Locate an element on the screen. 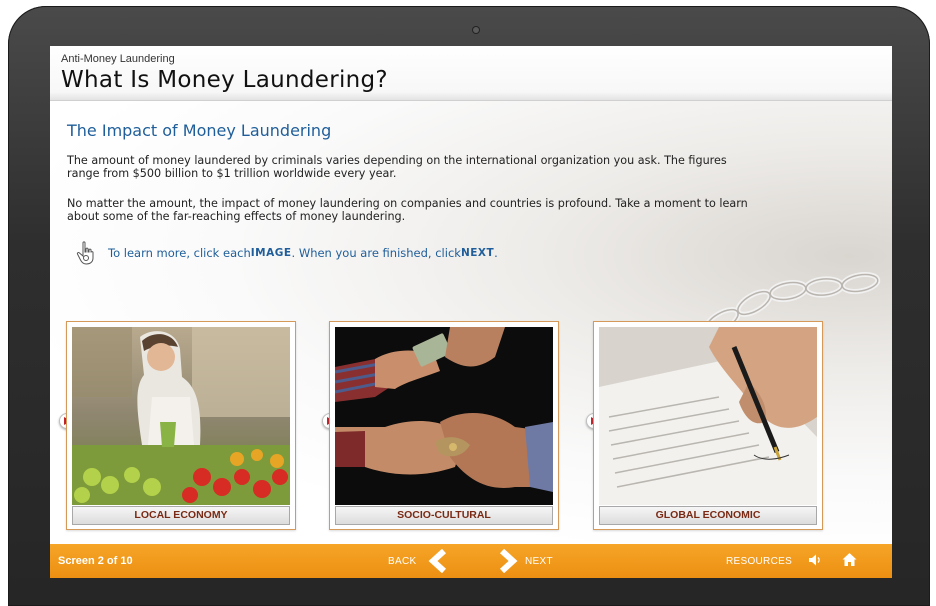 Image resolution: width=936 pixels, height=606 pixels. document-signing-image is located at coordinates (708, 416).